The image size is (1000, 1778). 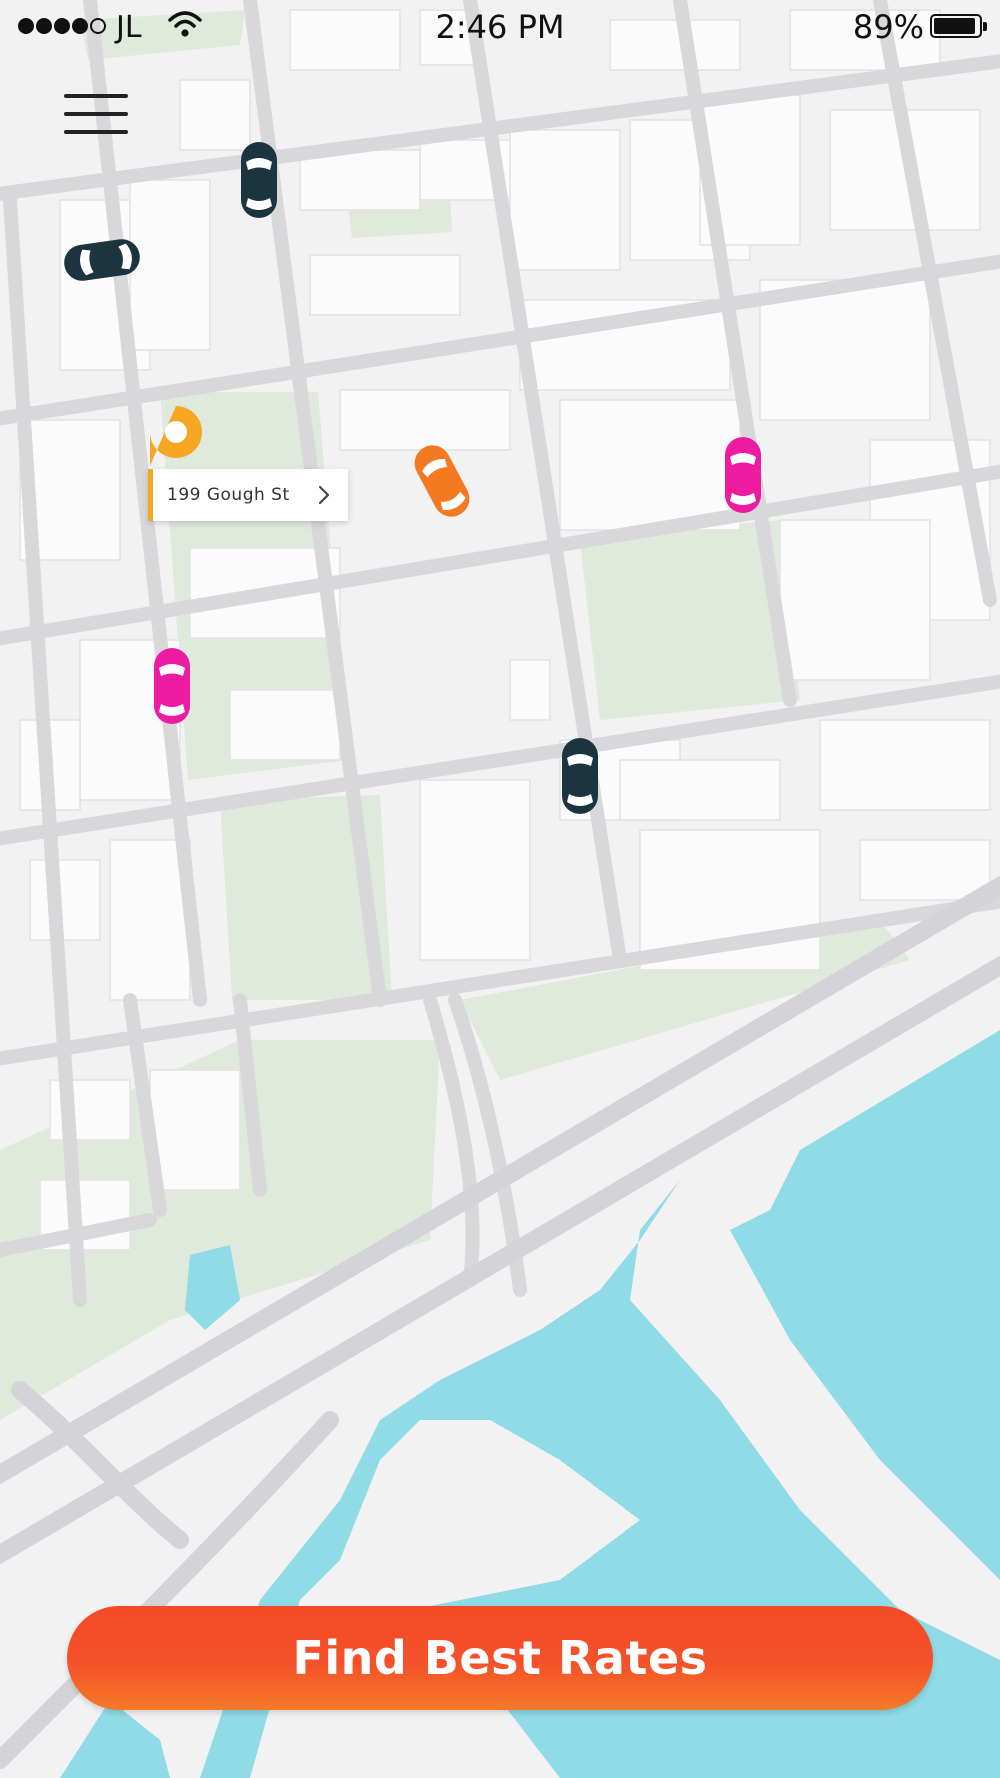 I want to click on chevron-right-icon, so click(x=324, y=497).